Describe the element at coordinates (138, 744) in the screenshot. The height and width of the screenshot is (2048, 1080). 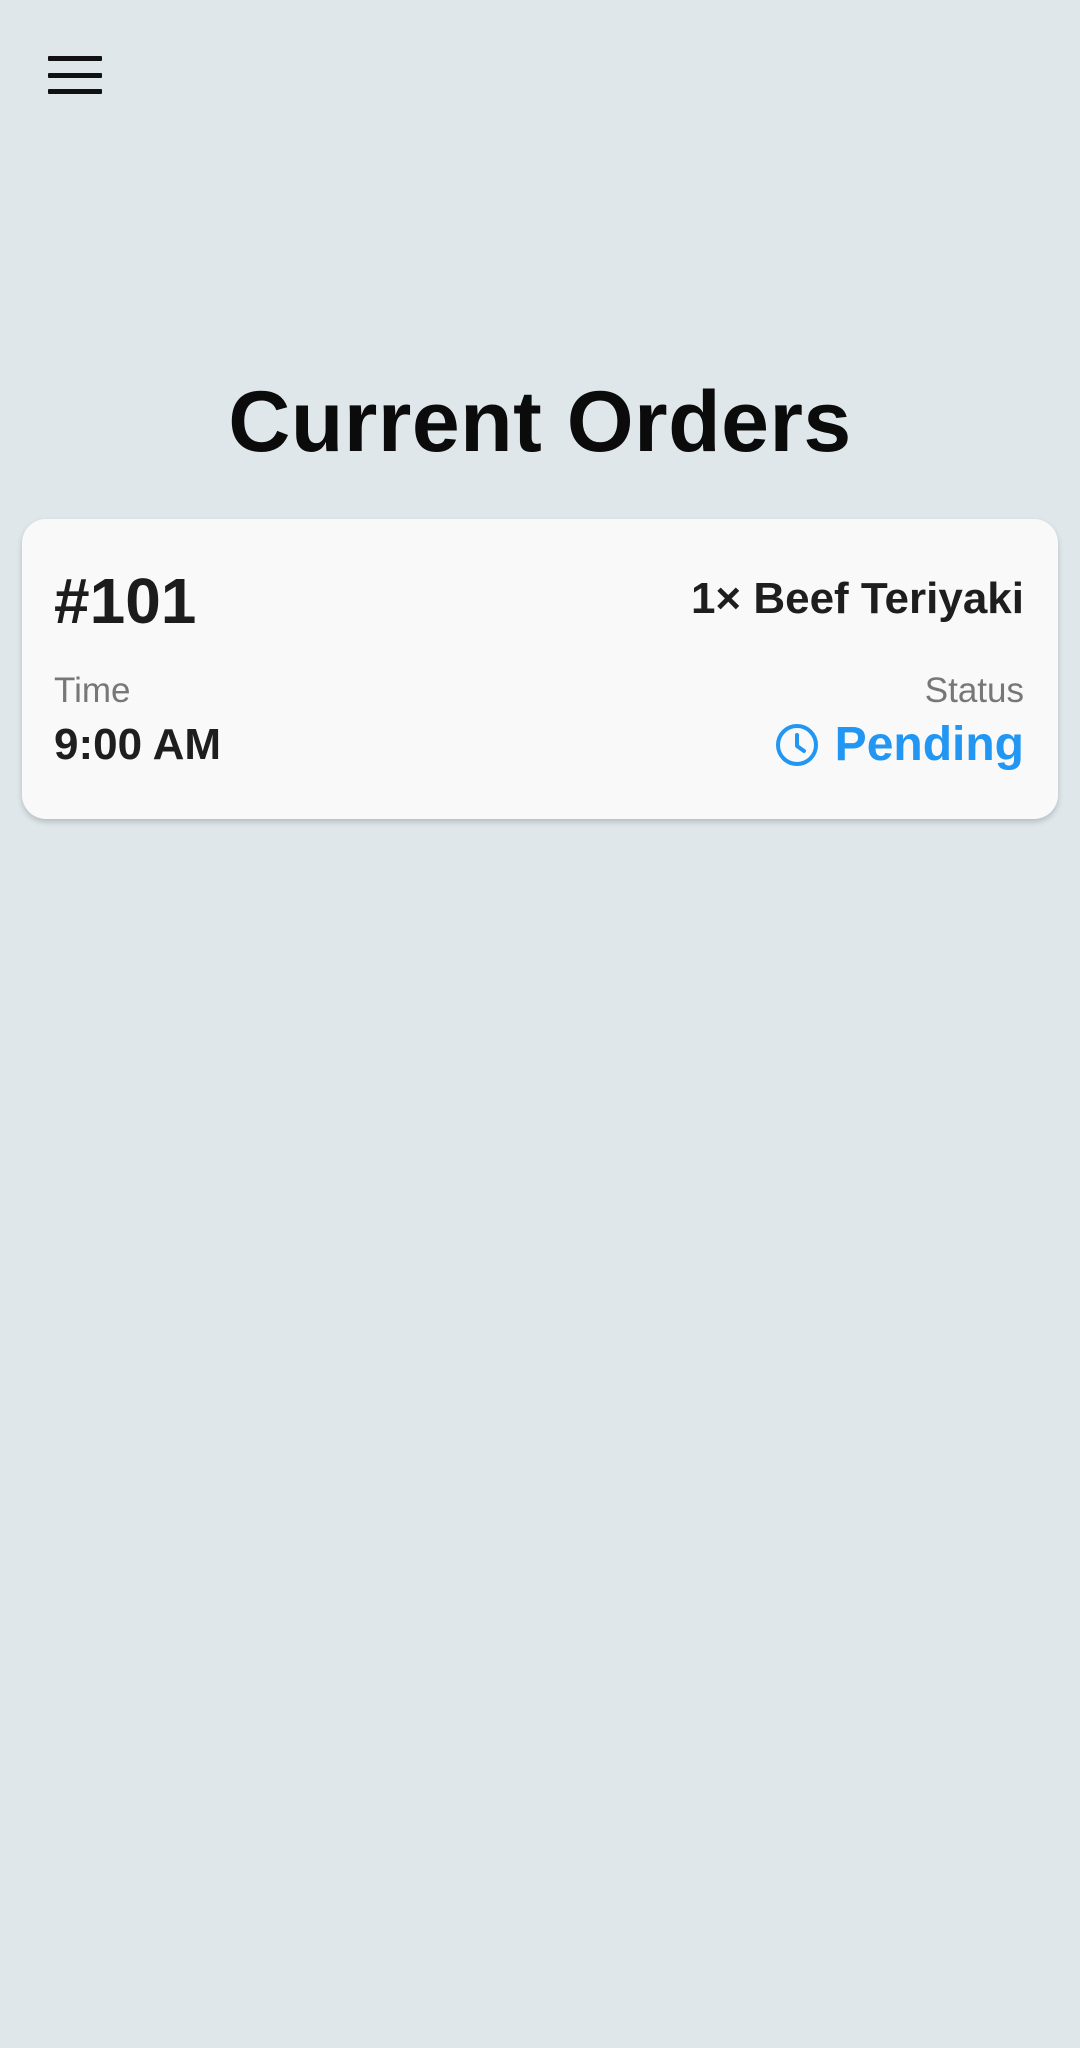
I see `order-time: 9:00 AM` at that location.